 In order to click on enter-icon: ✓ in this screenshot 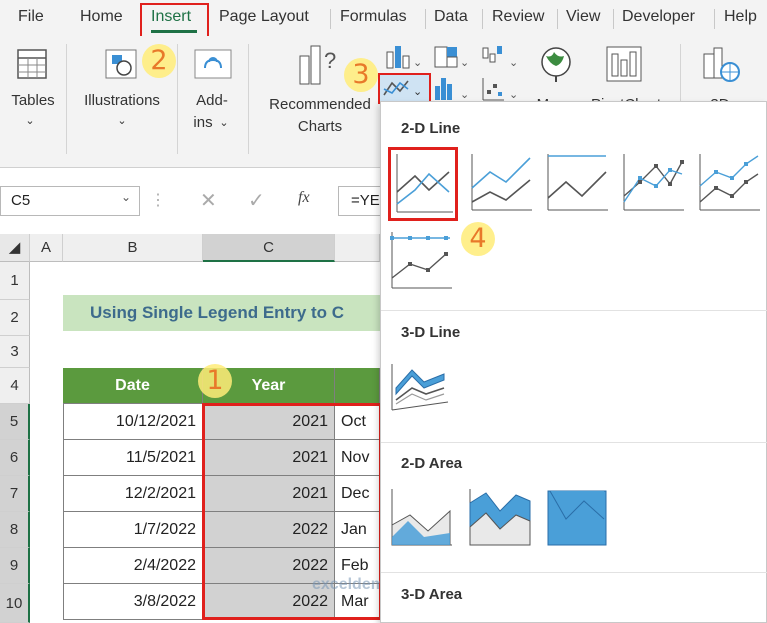, I will do `click(256, 200)`.